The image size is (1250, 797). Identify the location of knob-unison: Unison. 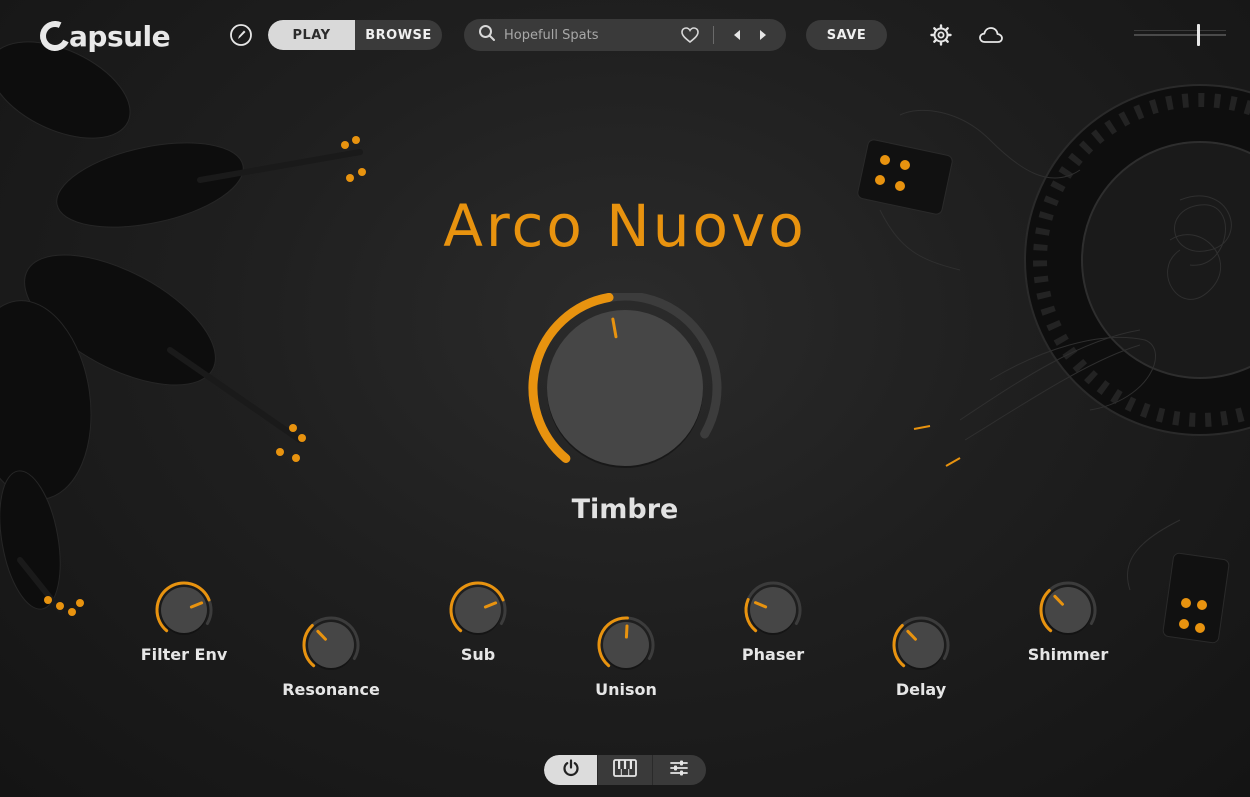
(626, 665).